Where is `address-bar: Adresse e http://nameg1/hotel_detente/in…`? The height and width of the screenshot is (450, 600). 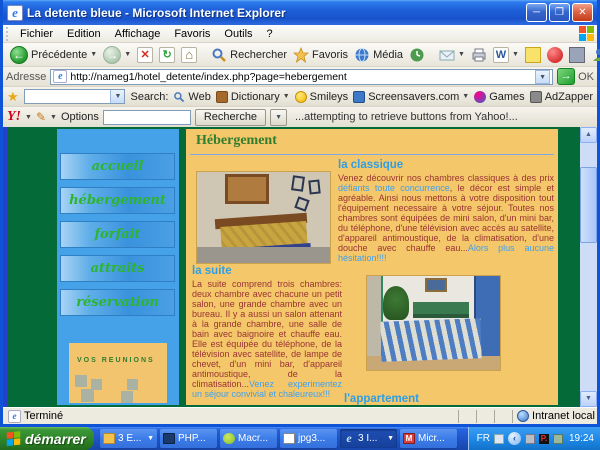 address-bar: Adresse e http://nameg1/hotel_detente/in… is located at coordinates (300, 77).